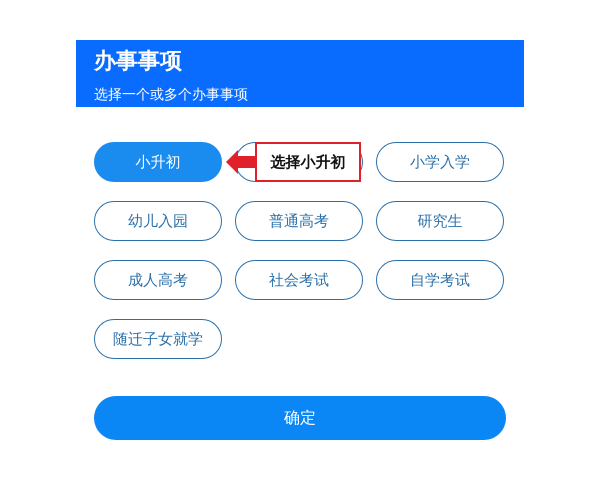 This screenshot has width=600, height=480. What do you see at coordinates (300, 418) in the screenshot?
I see `confirm-button: 确定` at bounding box center [300, 418].